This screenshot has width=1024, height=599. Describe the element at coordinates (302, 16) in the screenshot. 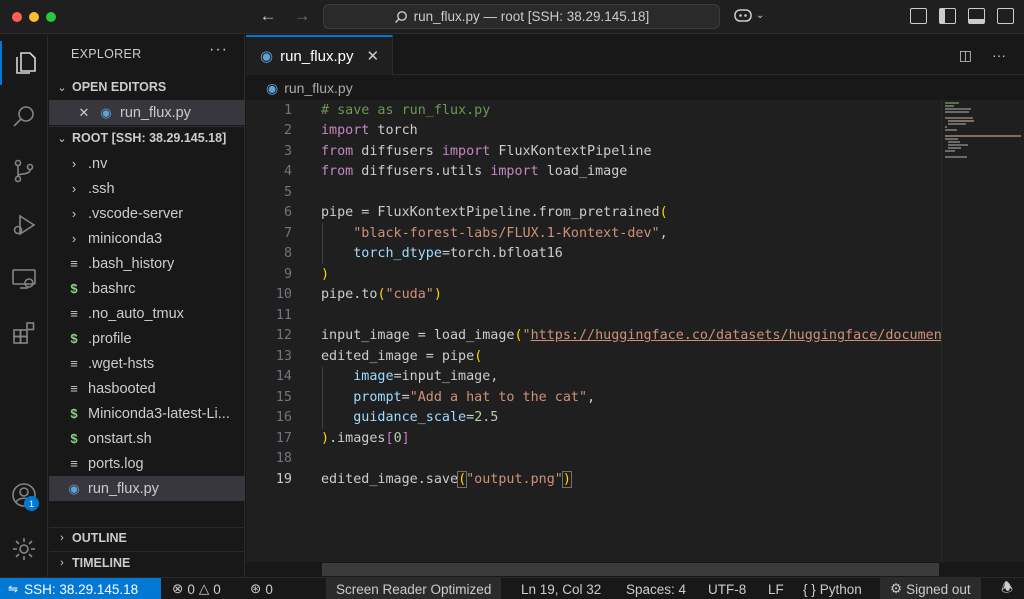

I see `forward-arrow-icon: →` at that location.